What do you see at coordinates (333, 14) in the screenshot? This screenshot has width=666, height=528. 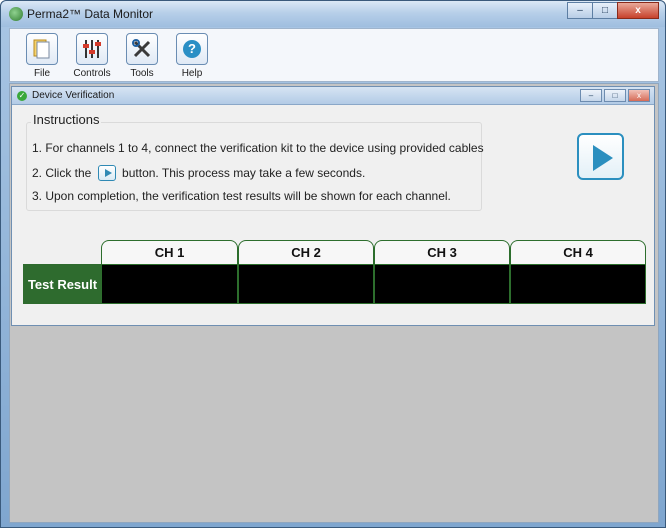 I see `title-bar: Perma2™ Data Monitor – □ x` at bounding box center [333, 14].